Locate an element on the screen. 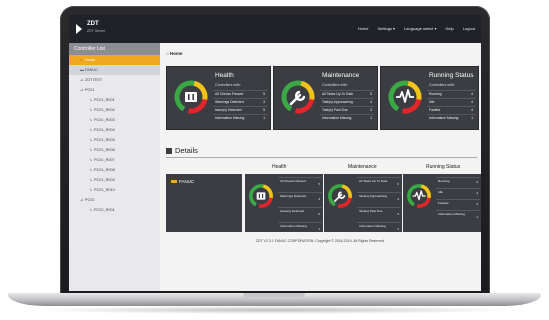  running-status-card: Running Status Controllers with is located at coordinates (429, 98).